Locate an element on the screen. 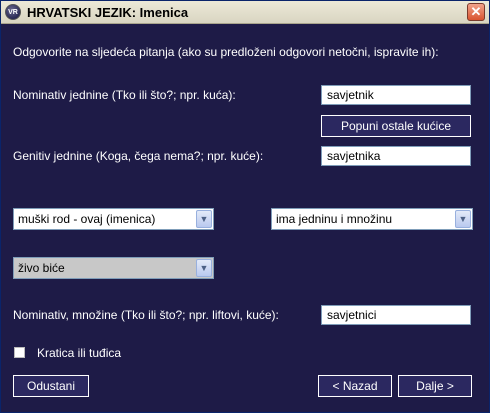  nominativ-jednine-input: savjetnik is located at coordinates (396, 95).